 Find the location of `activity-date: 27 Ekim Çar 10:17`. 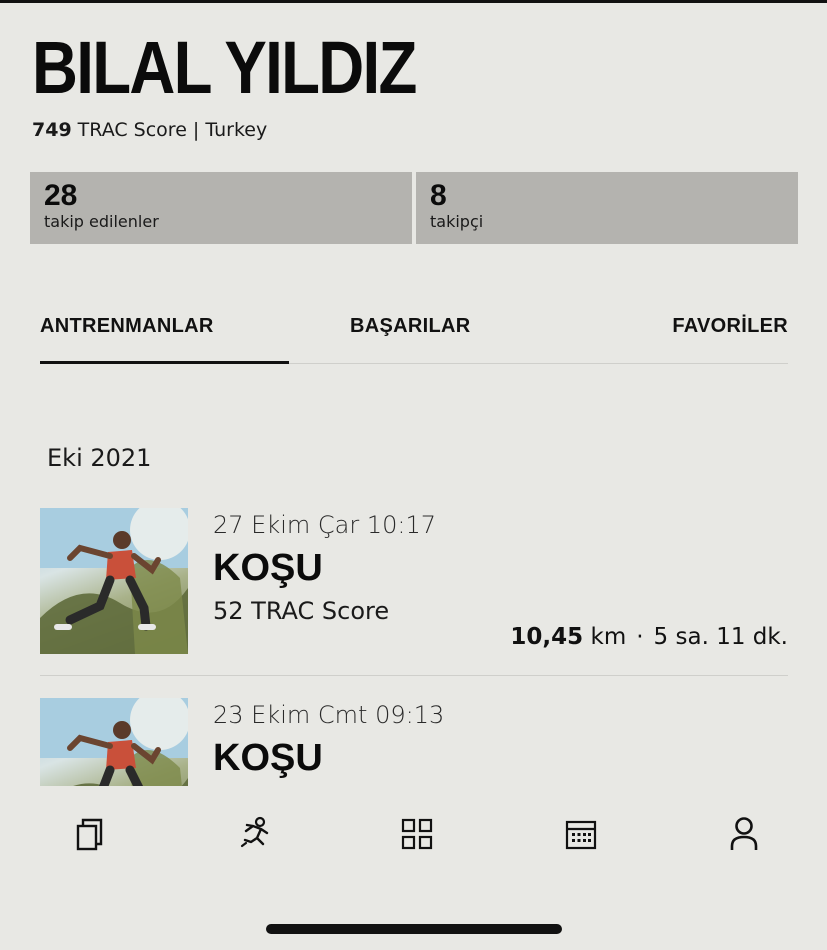

activity-date: 27 Ekim Çar 10:17 is located at coordinates (325, 525).